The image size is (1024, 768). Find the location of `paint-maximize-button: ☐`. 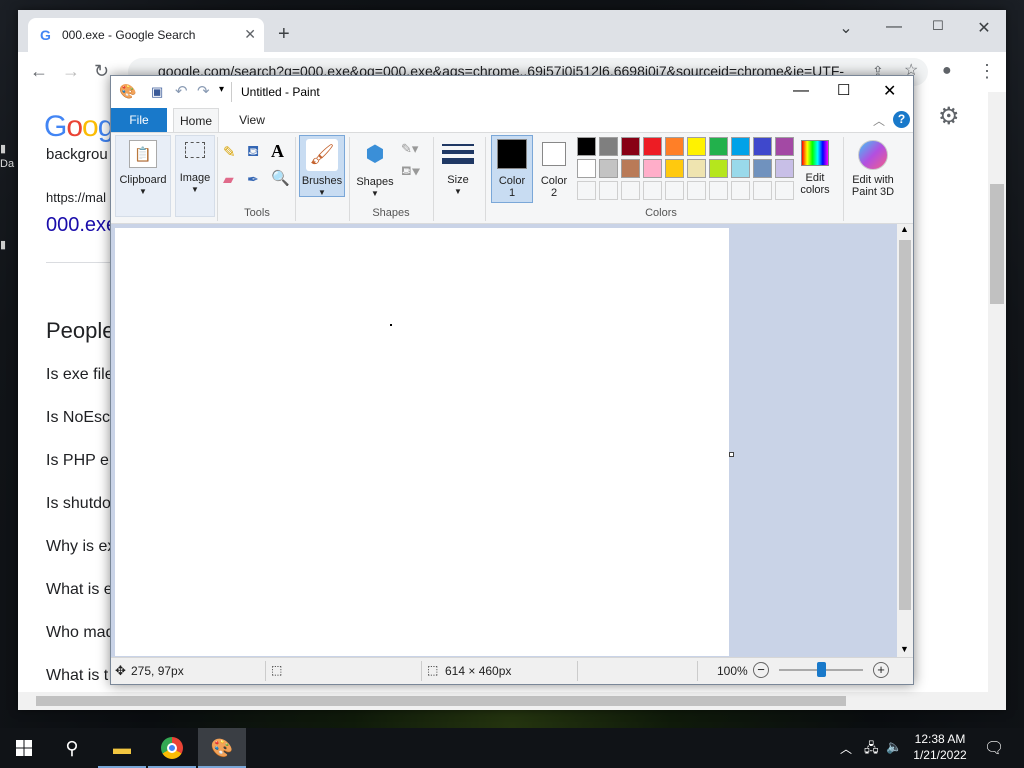

paint-maximize-button: ☐ is located at coordinates (843, 90).